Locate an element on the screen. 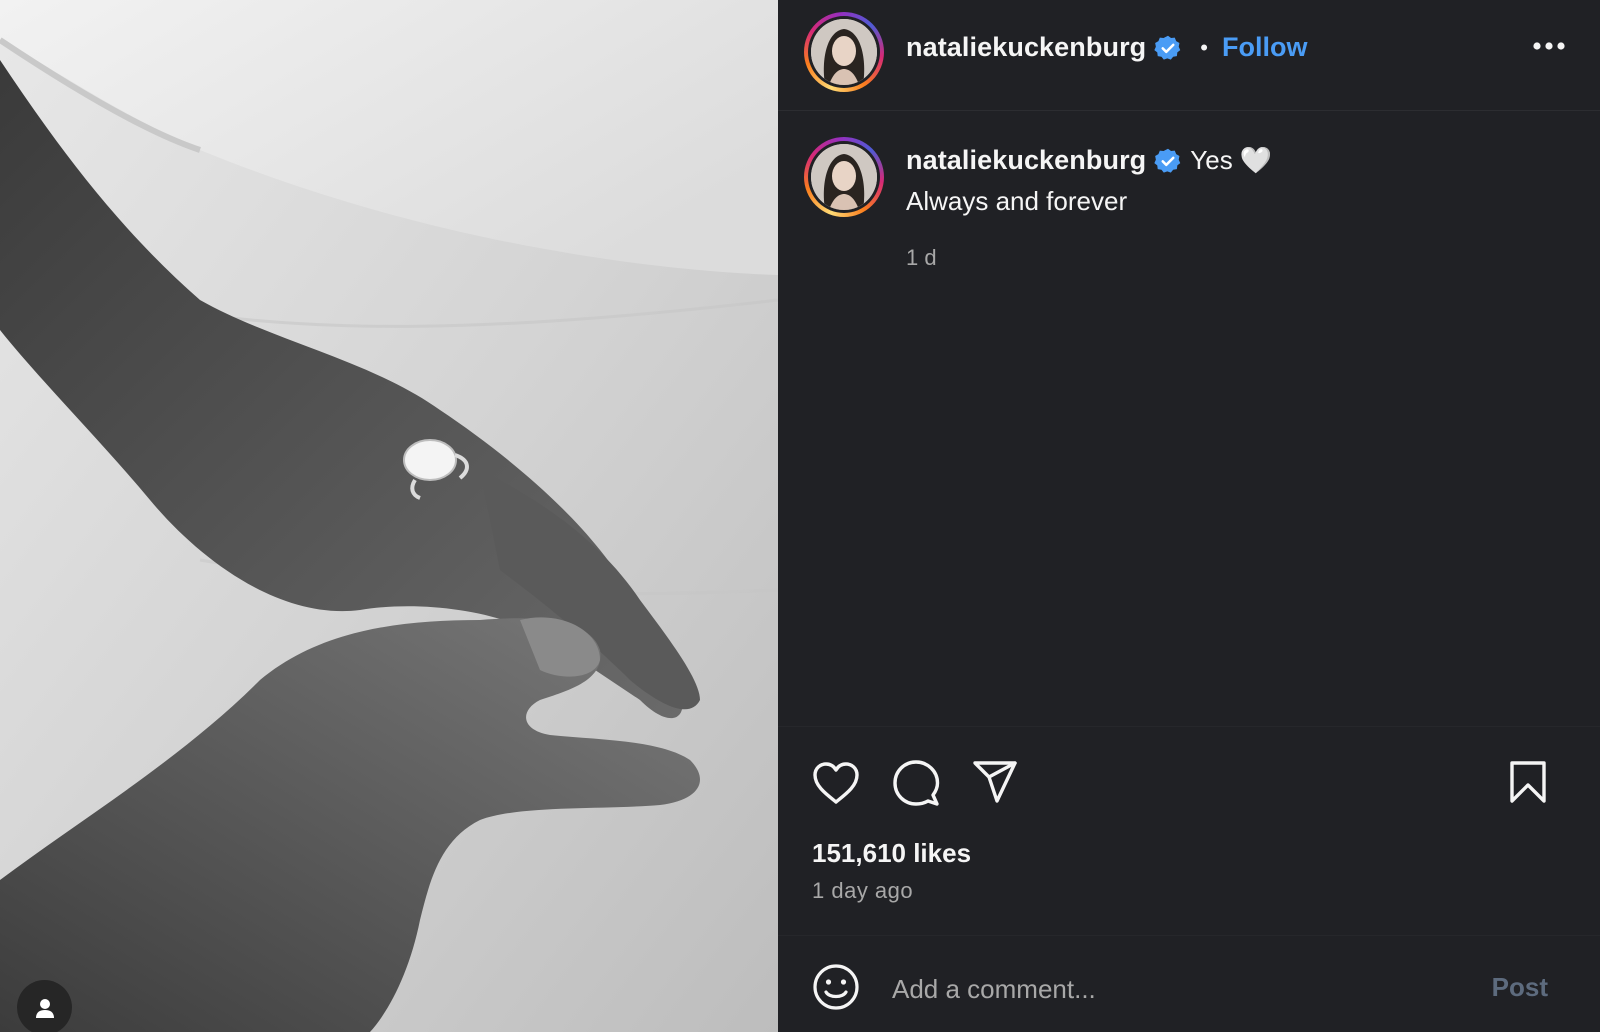  post-header: nataliekuckenburg • Follow is located at coordinates (1189, 55).